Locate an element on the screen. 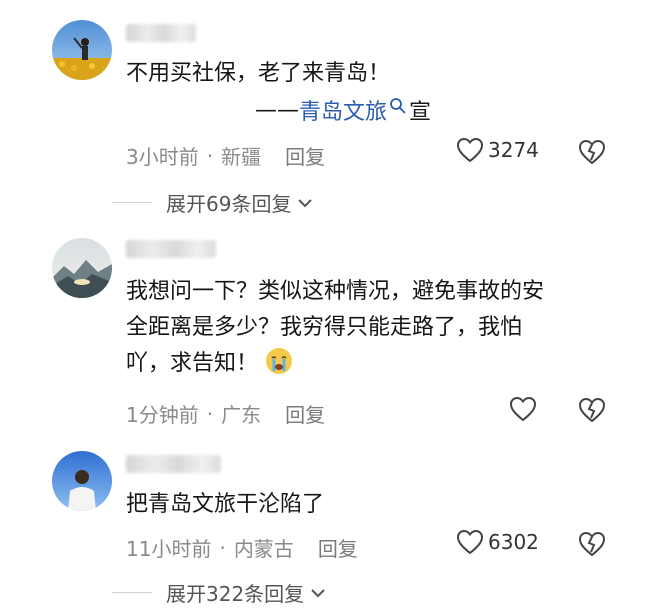 This screenshot has width=660, height=609. timestamp: 3小时前 is located at coordinates (162, 157).